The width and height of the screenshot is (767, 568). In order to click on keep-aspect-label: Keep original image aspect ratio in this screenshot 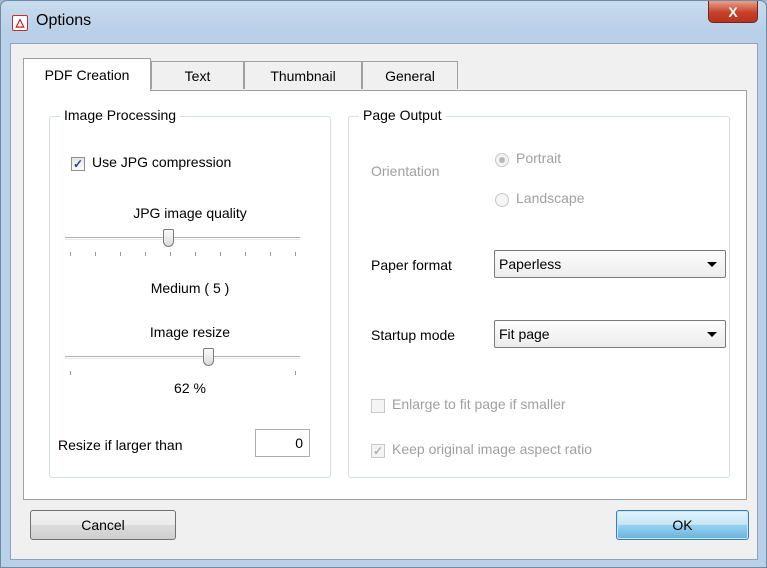, I will do `click(492, 449)`.